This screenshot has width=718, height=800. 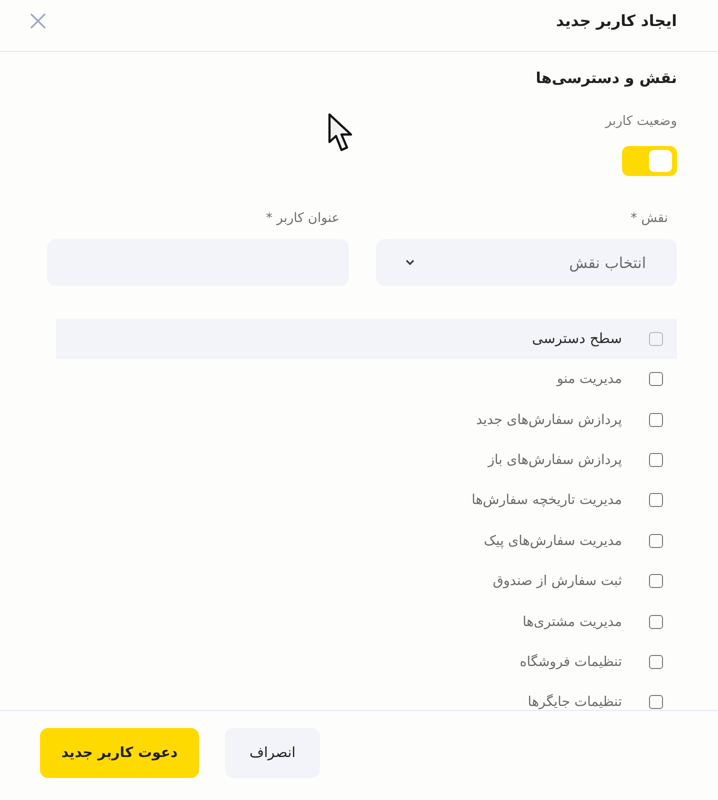 What do you see at coordinates (571, 662) in the screenshot?
I see `permission-label: تنظیمات فروشگاه` at bounding box center [571, 662].